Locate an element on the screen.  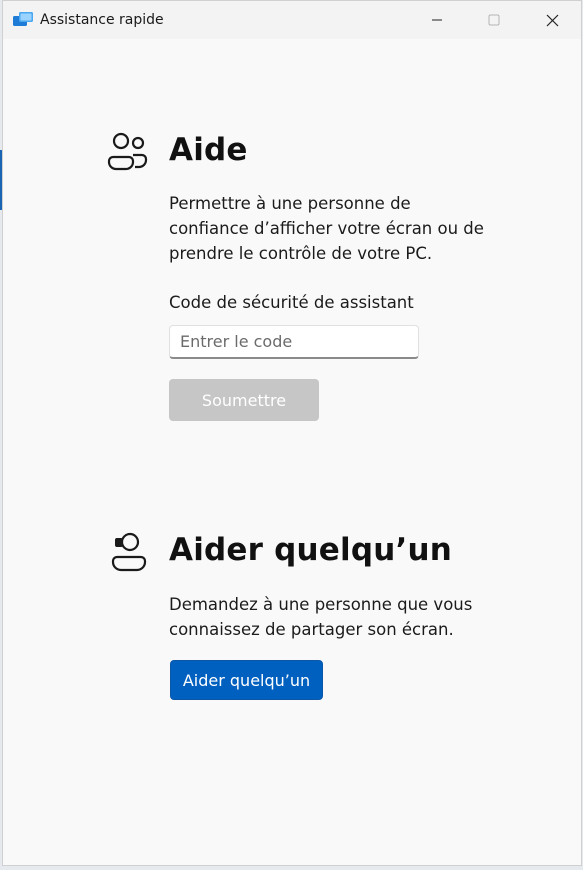
give-help-heading: Aider quelqu’un is located at coordinates (310, 550).